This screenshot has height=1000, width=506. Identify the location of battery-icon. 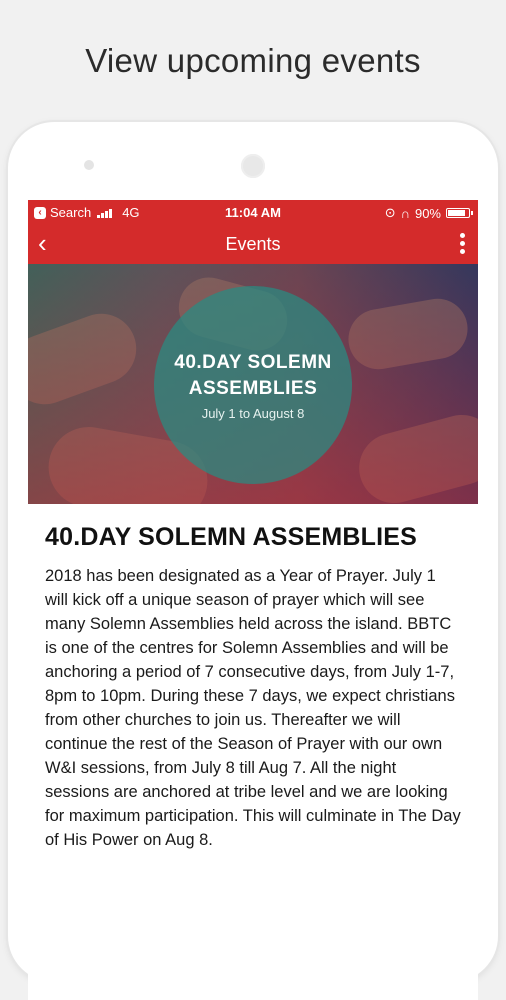
(459, 213).